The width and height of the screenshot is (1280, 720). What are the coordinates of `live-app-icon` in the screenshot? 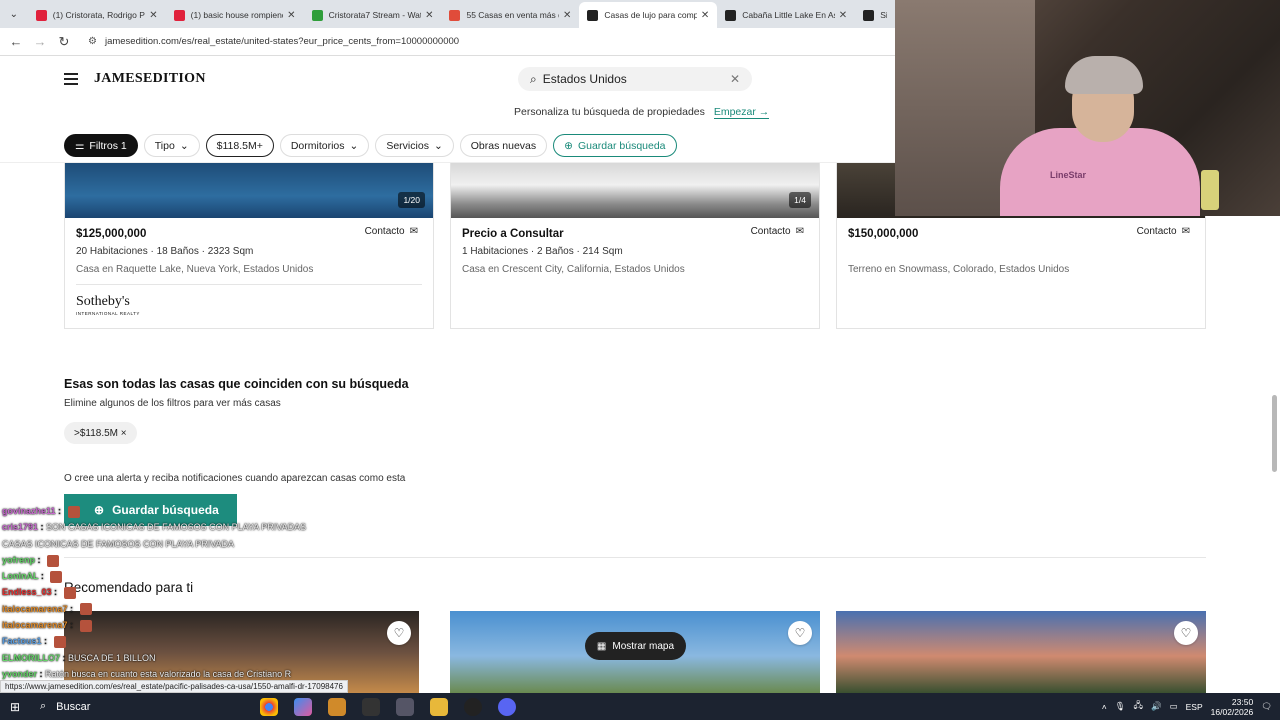 It's located at (371, 706).